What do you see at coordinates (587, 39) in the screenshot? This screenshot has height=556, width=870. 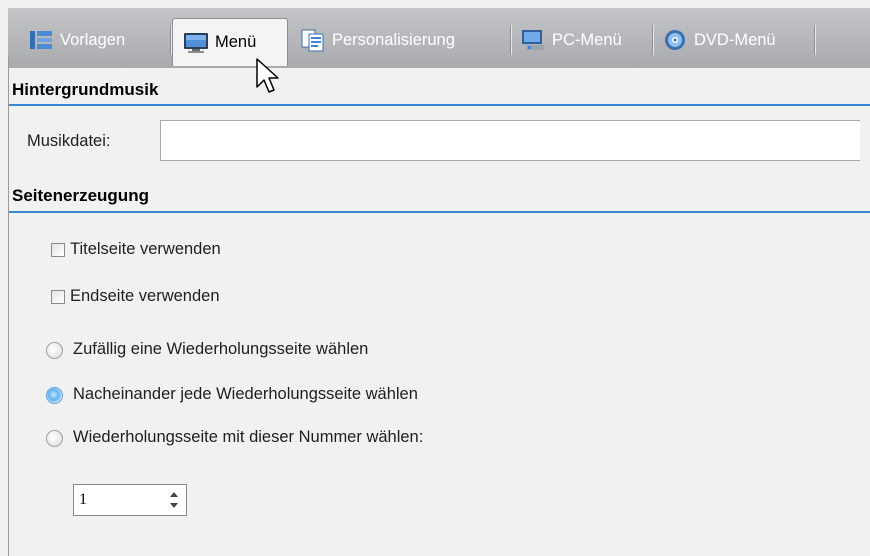 I see `tab-label: PC-Menü` at bounding box center [587, 39].